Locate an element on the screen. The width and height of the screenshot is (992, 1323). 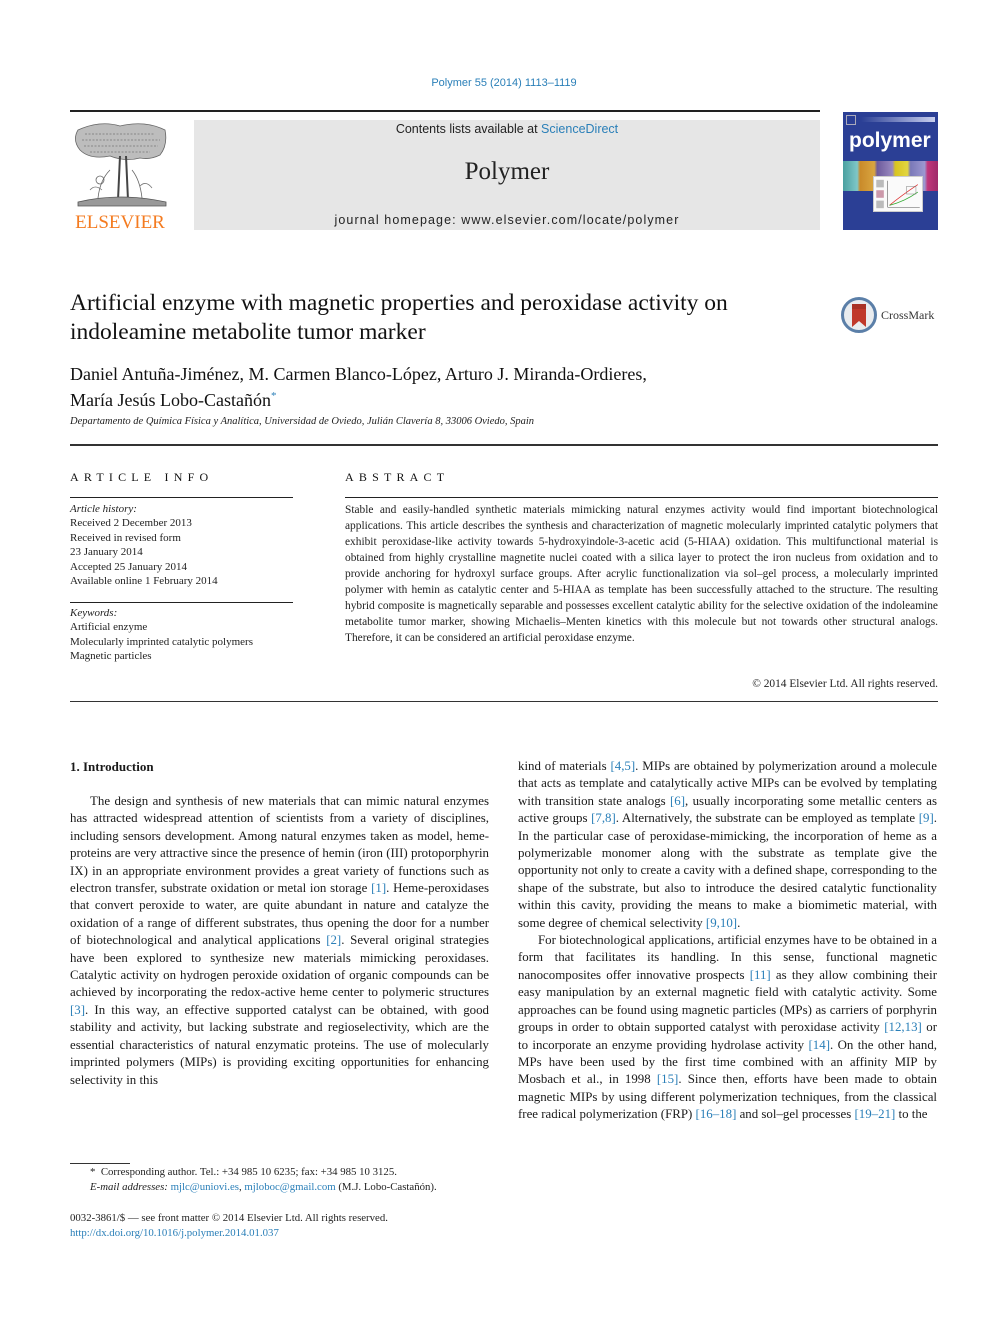
email-link: mjloboc@gmail.com is located at coordinates (289, 1187).